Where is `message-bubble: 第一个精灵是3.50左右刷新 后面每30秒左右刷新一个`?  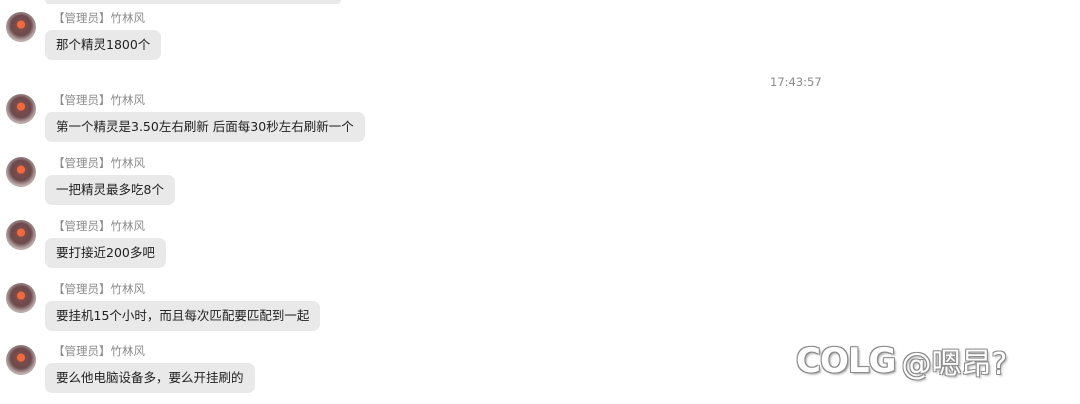 message-bubble: 第一个精灵是3.50左右刷新 后面每30秒左右刷新一个 is located at coordinates (205, 127).